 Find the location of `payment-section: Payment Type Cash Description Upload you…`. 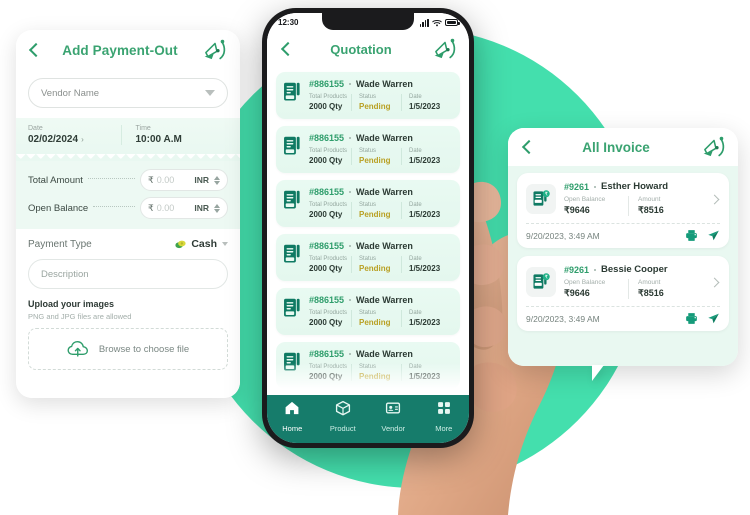

payment-section: Payment Type Cash Description Upload you… is located at coordinates (128, 299).